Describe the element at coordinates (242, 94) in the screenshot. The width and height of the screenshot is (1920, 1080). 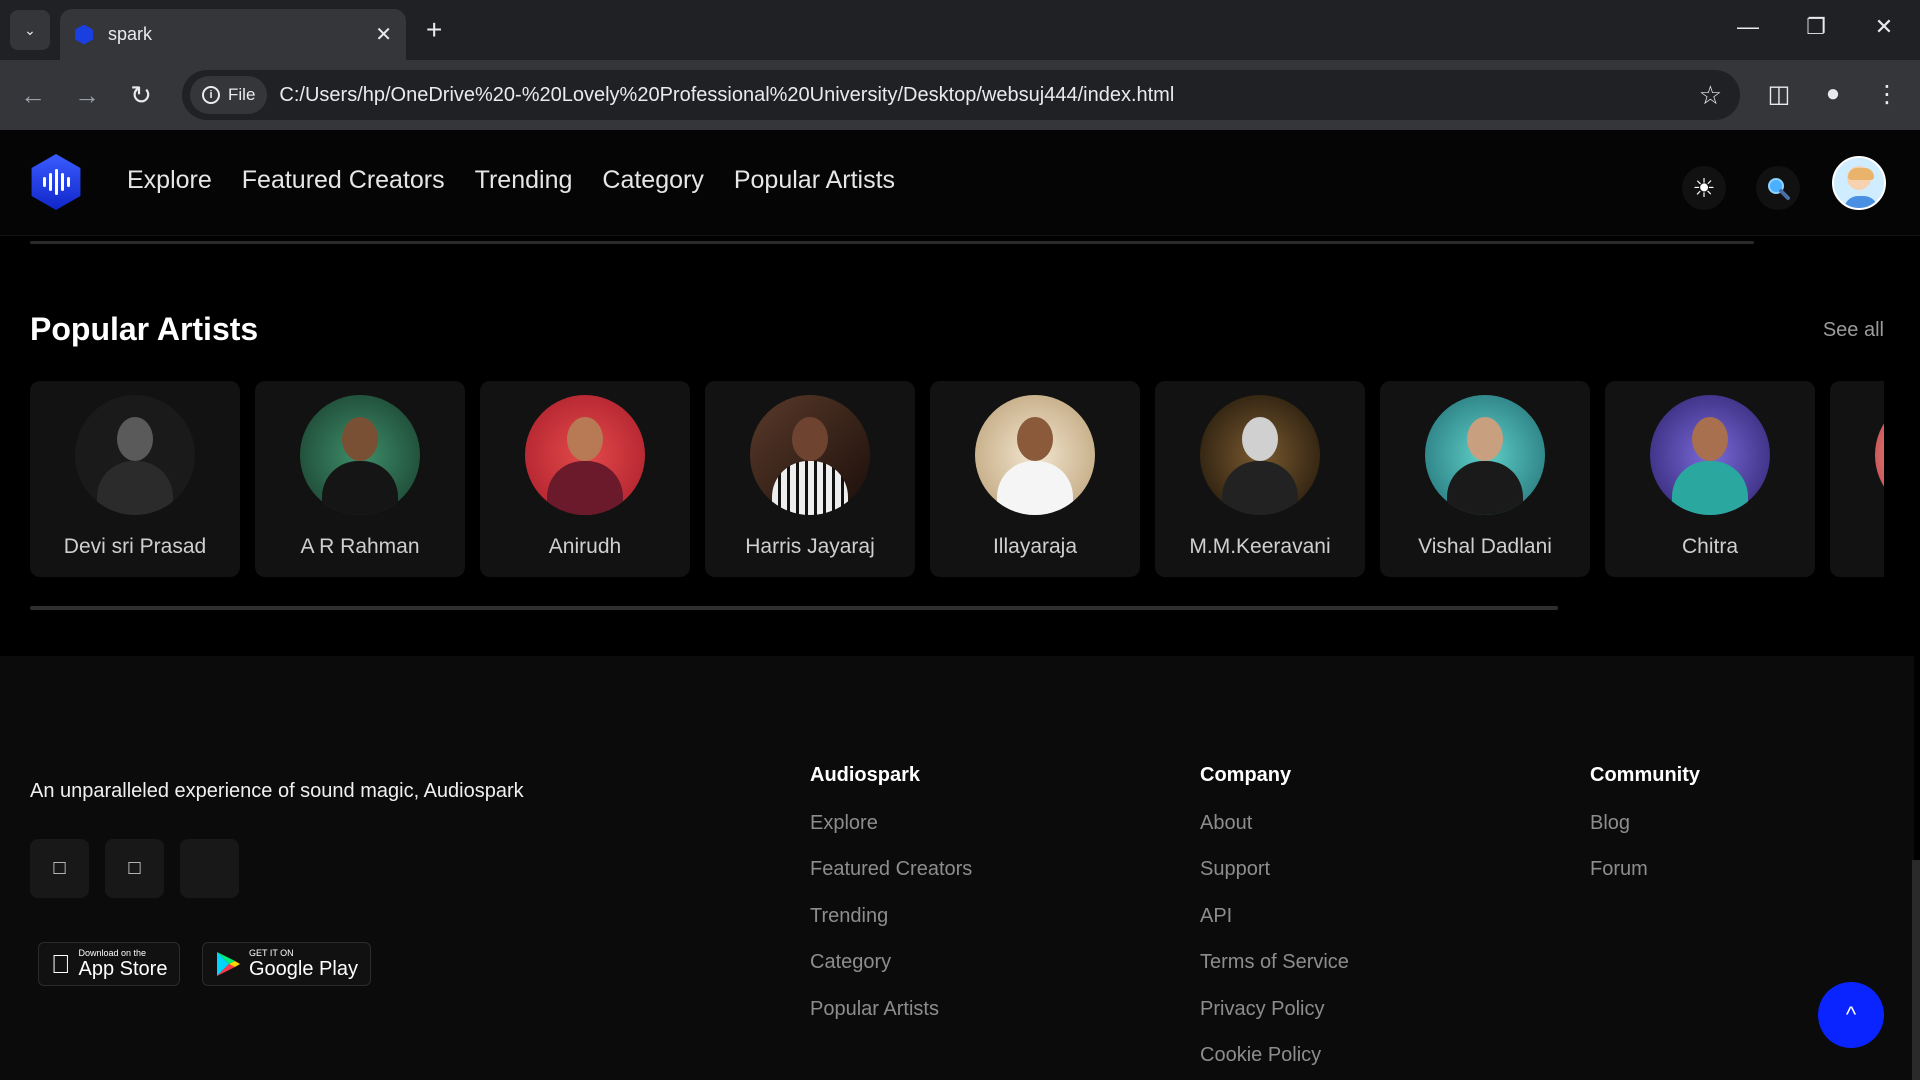
I see `file-label: File` at that location.